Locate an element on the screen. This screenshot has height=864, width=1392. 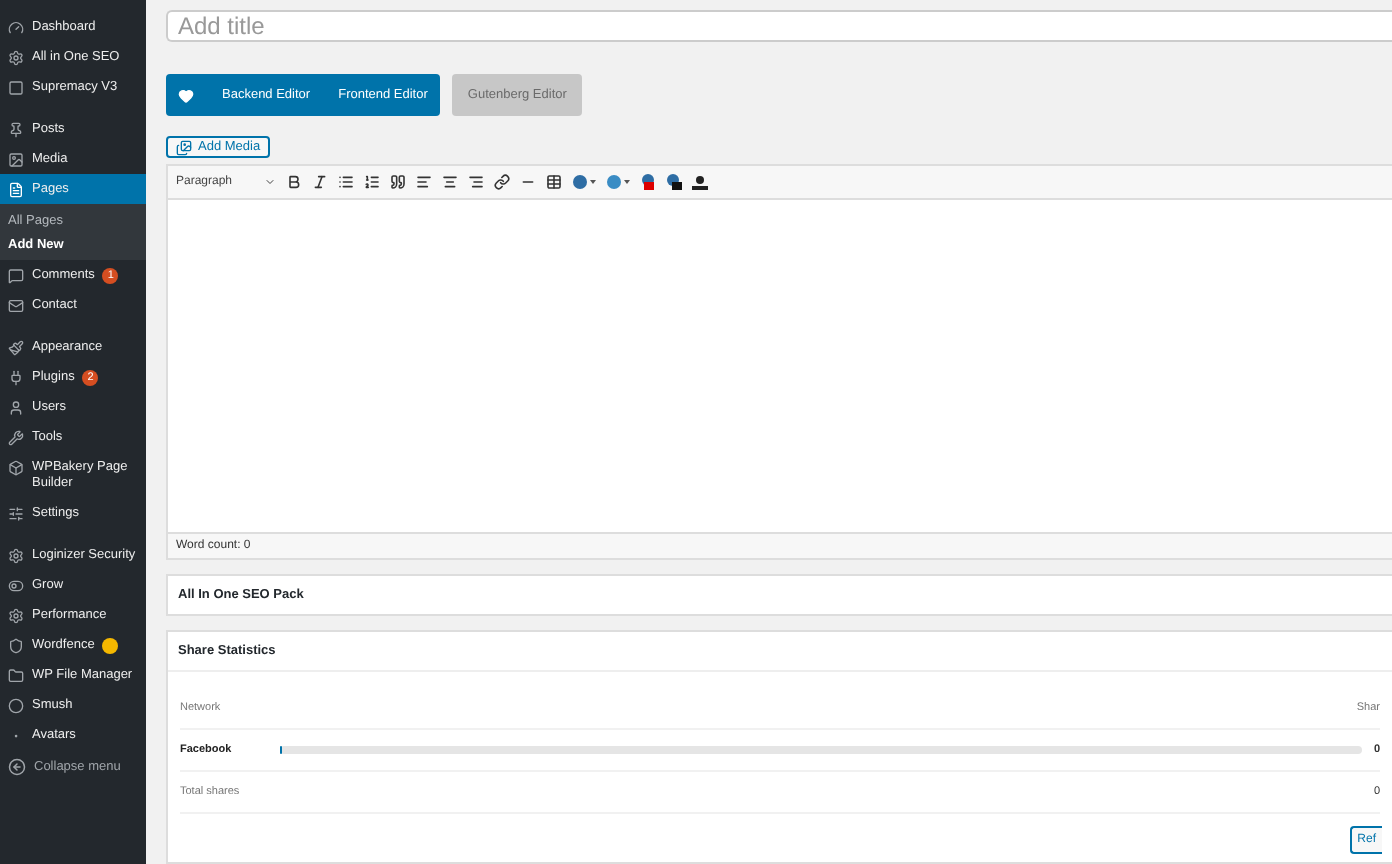
numbered-list-icon is located at coordinates (372, 182).